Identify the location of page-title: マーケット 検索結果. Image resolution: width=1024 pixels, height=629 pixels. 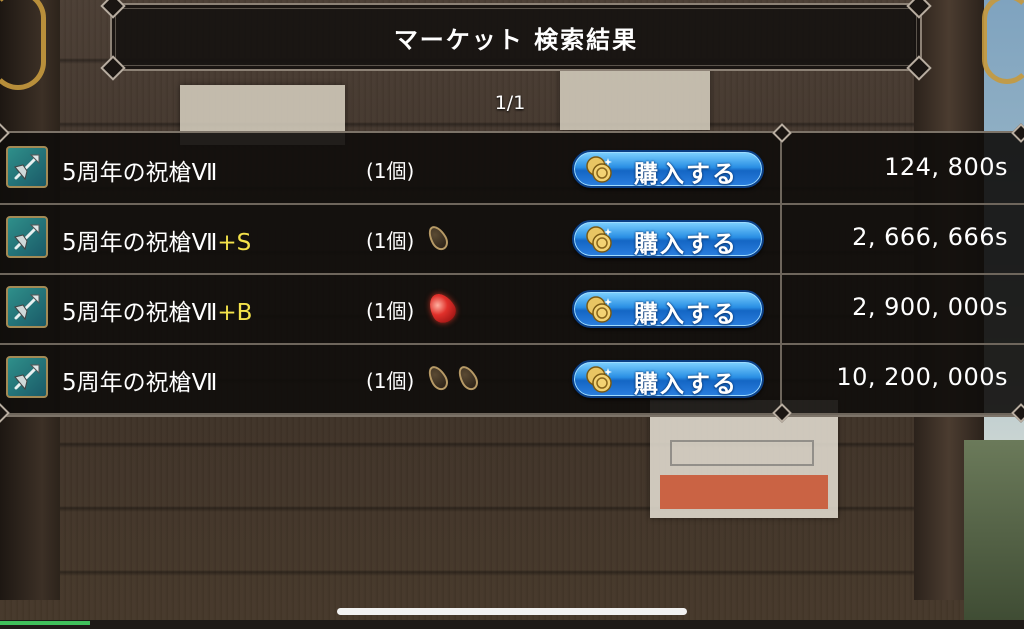
(516, 39).